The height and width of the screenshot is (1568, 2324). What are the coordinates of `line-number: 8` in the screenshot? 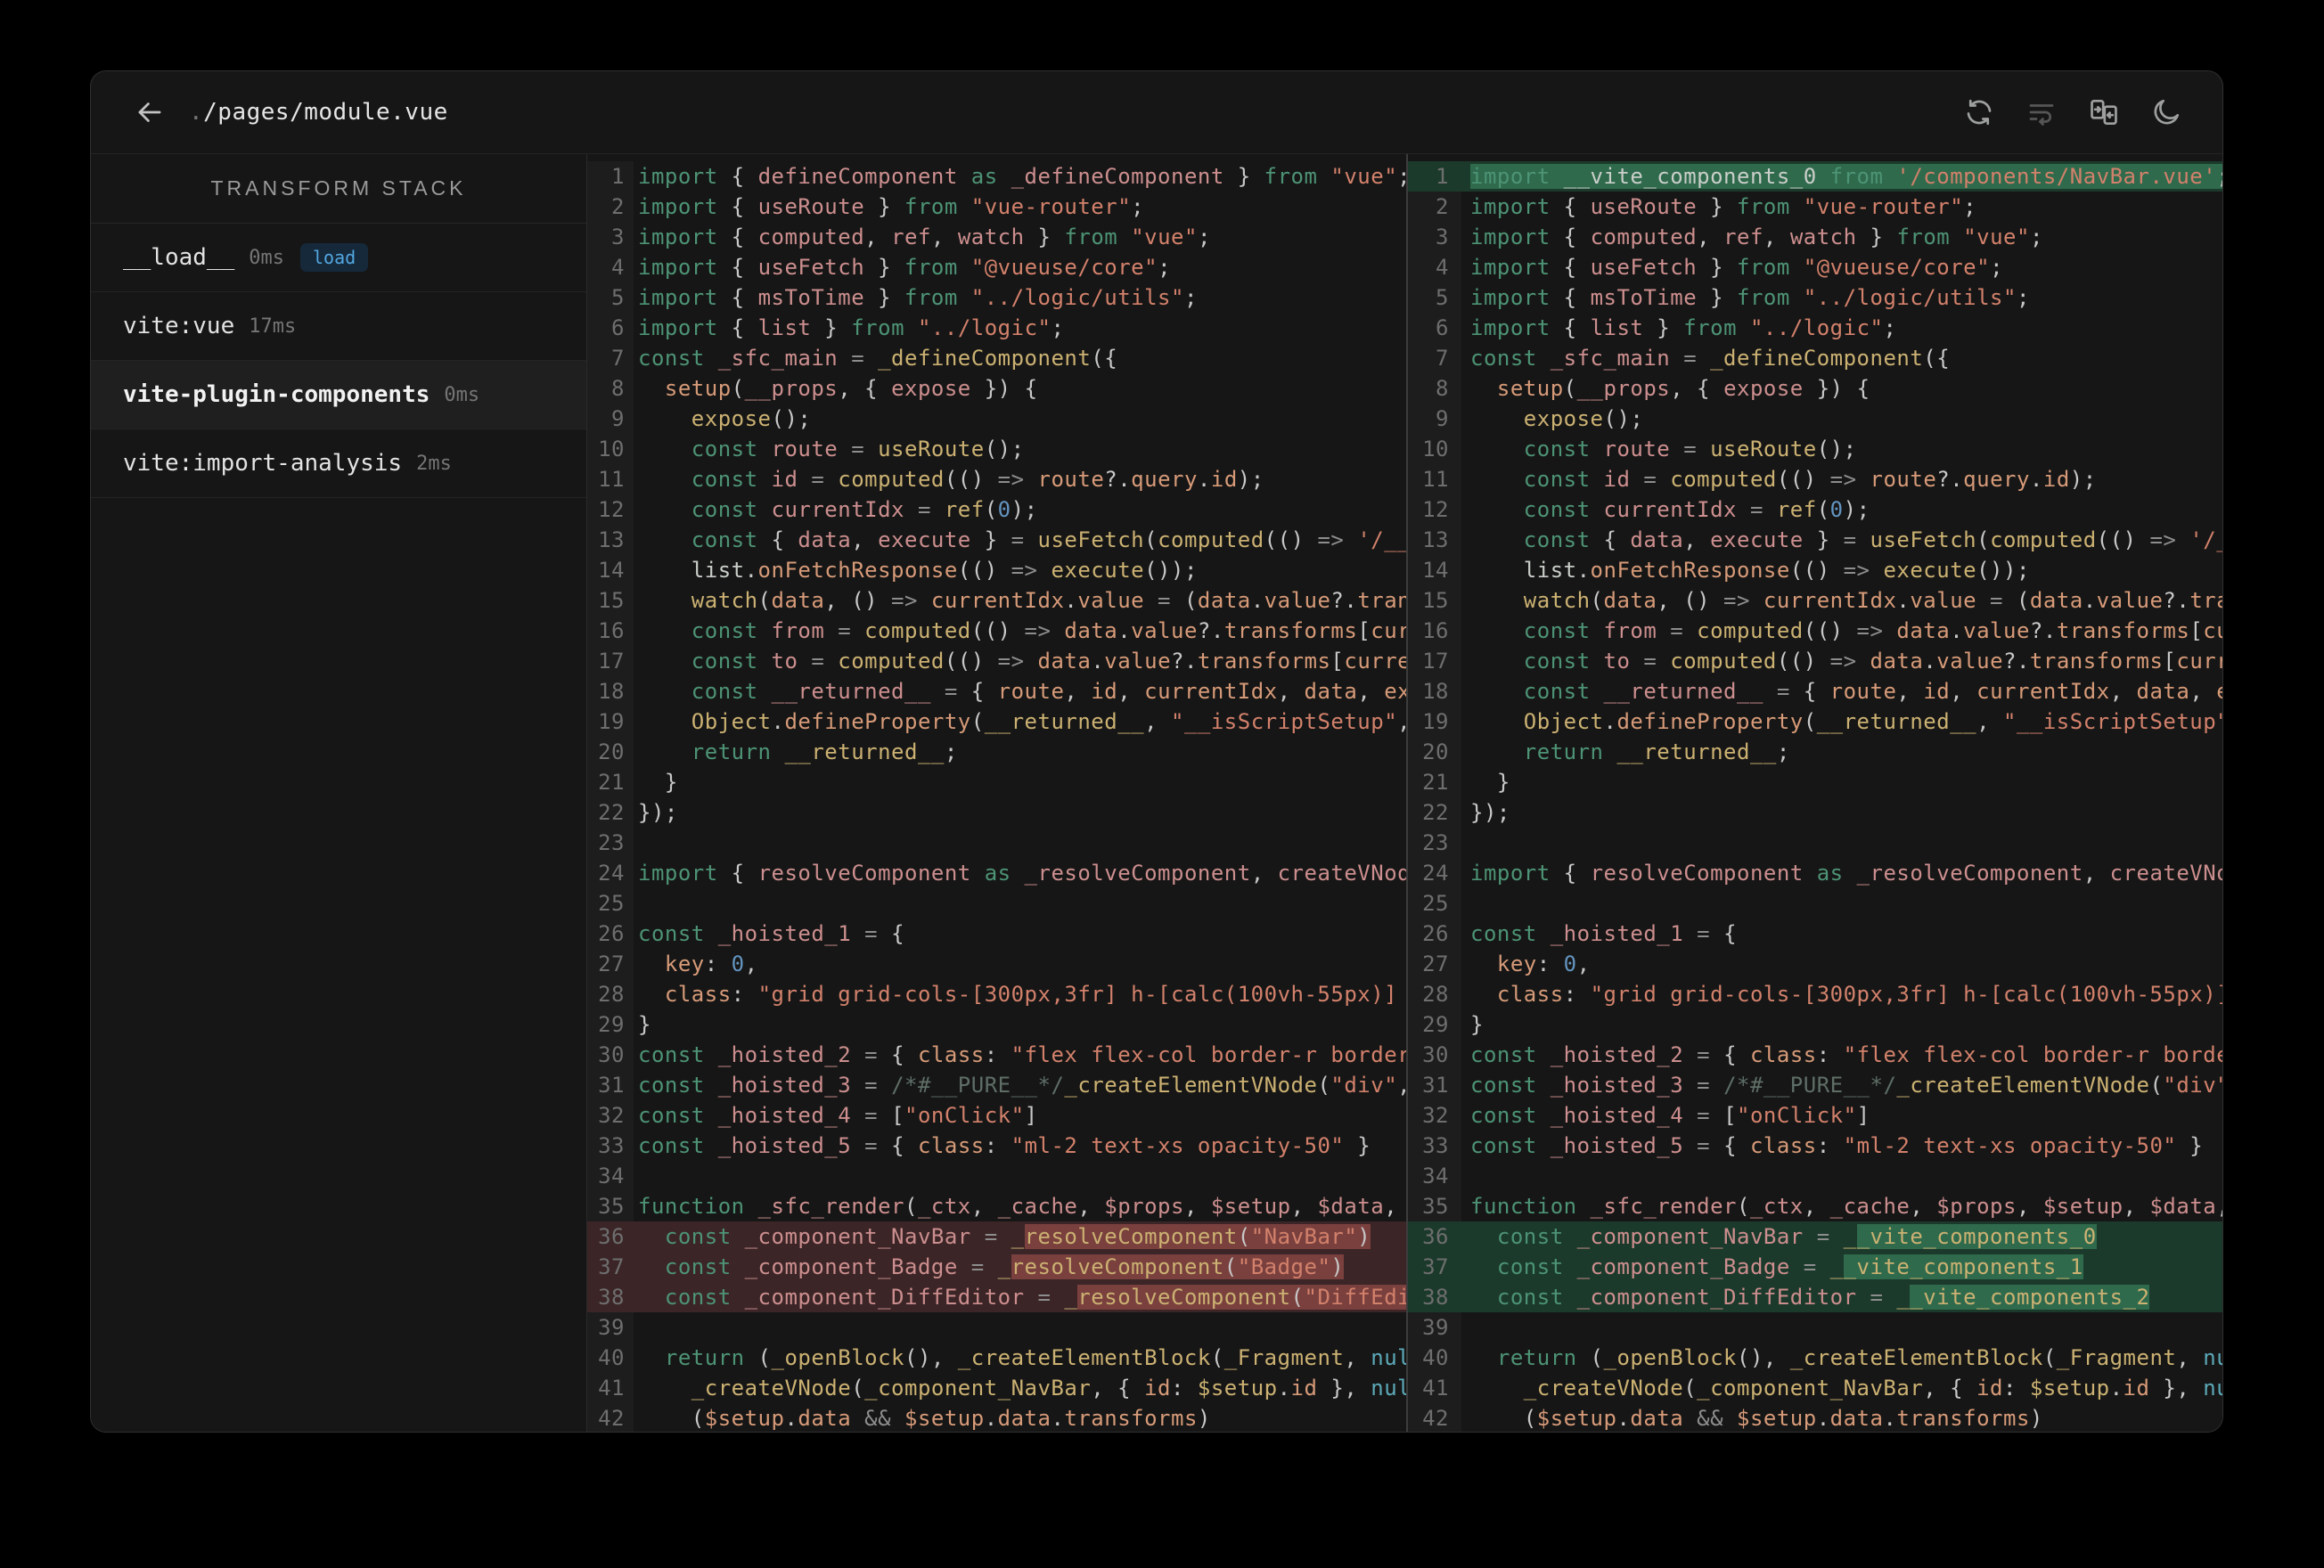 It's located at (1434, 388).